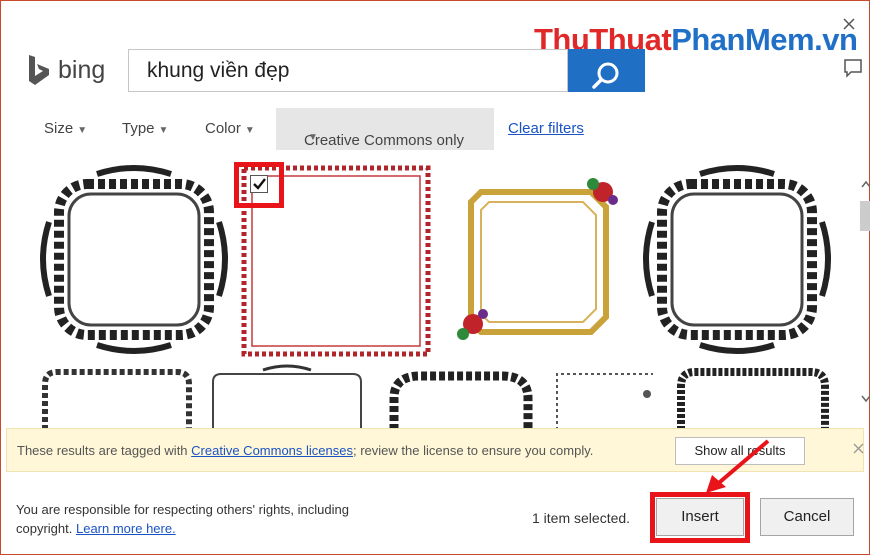 The image size is (870, 555). Describe the element at coordinates (138, 128) in the screenshot. I see `filter-type-label: Type` at that location.